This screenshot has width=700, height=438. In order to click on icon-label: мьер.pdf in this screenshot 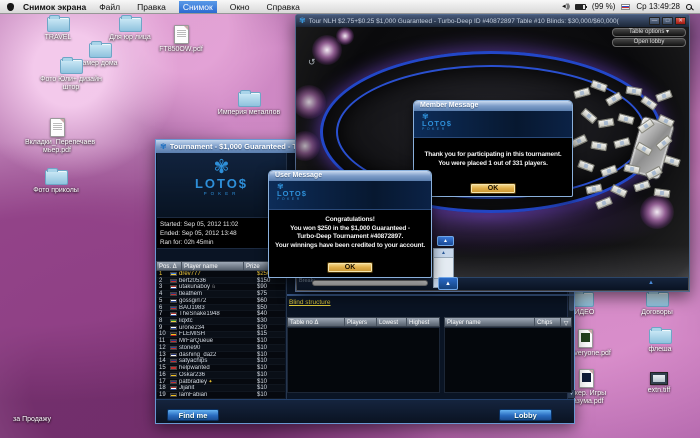, I will do `click(57, 150)`.